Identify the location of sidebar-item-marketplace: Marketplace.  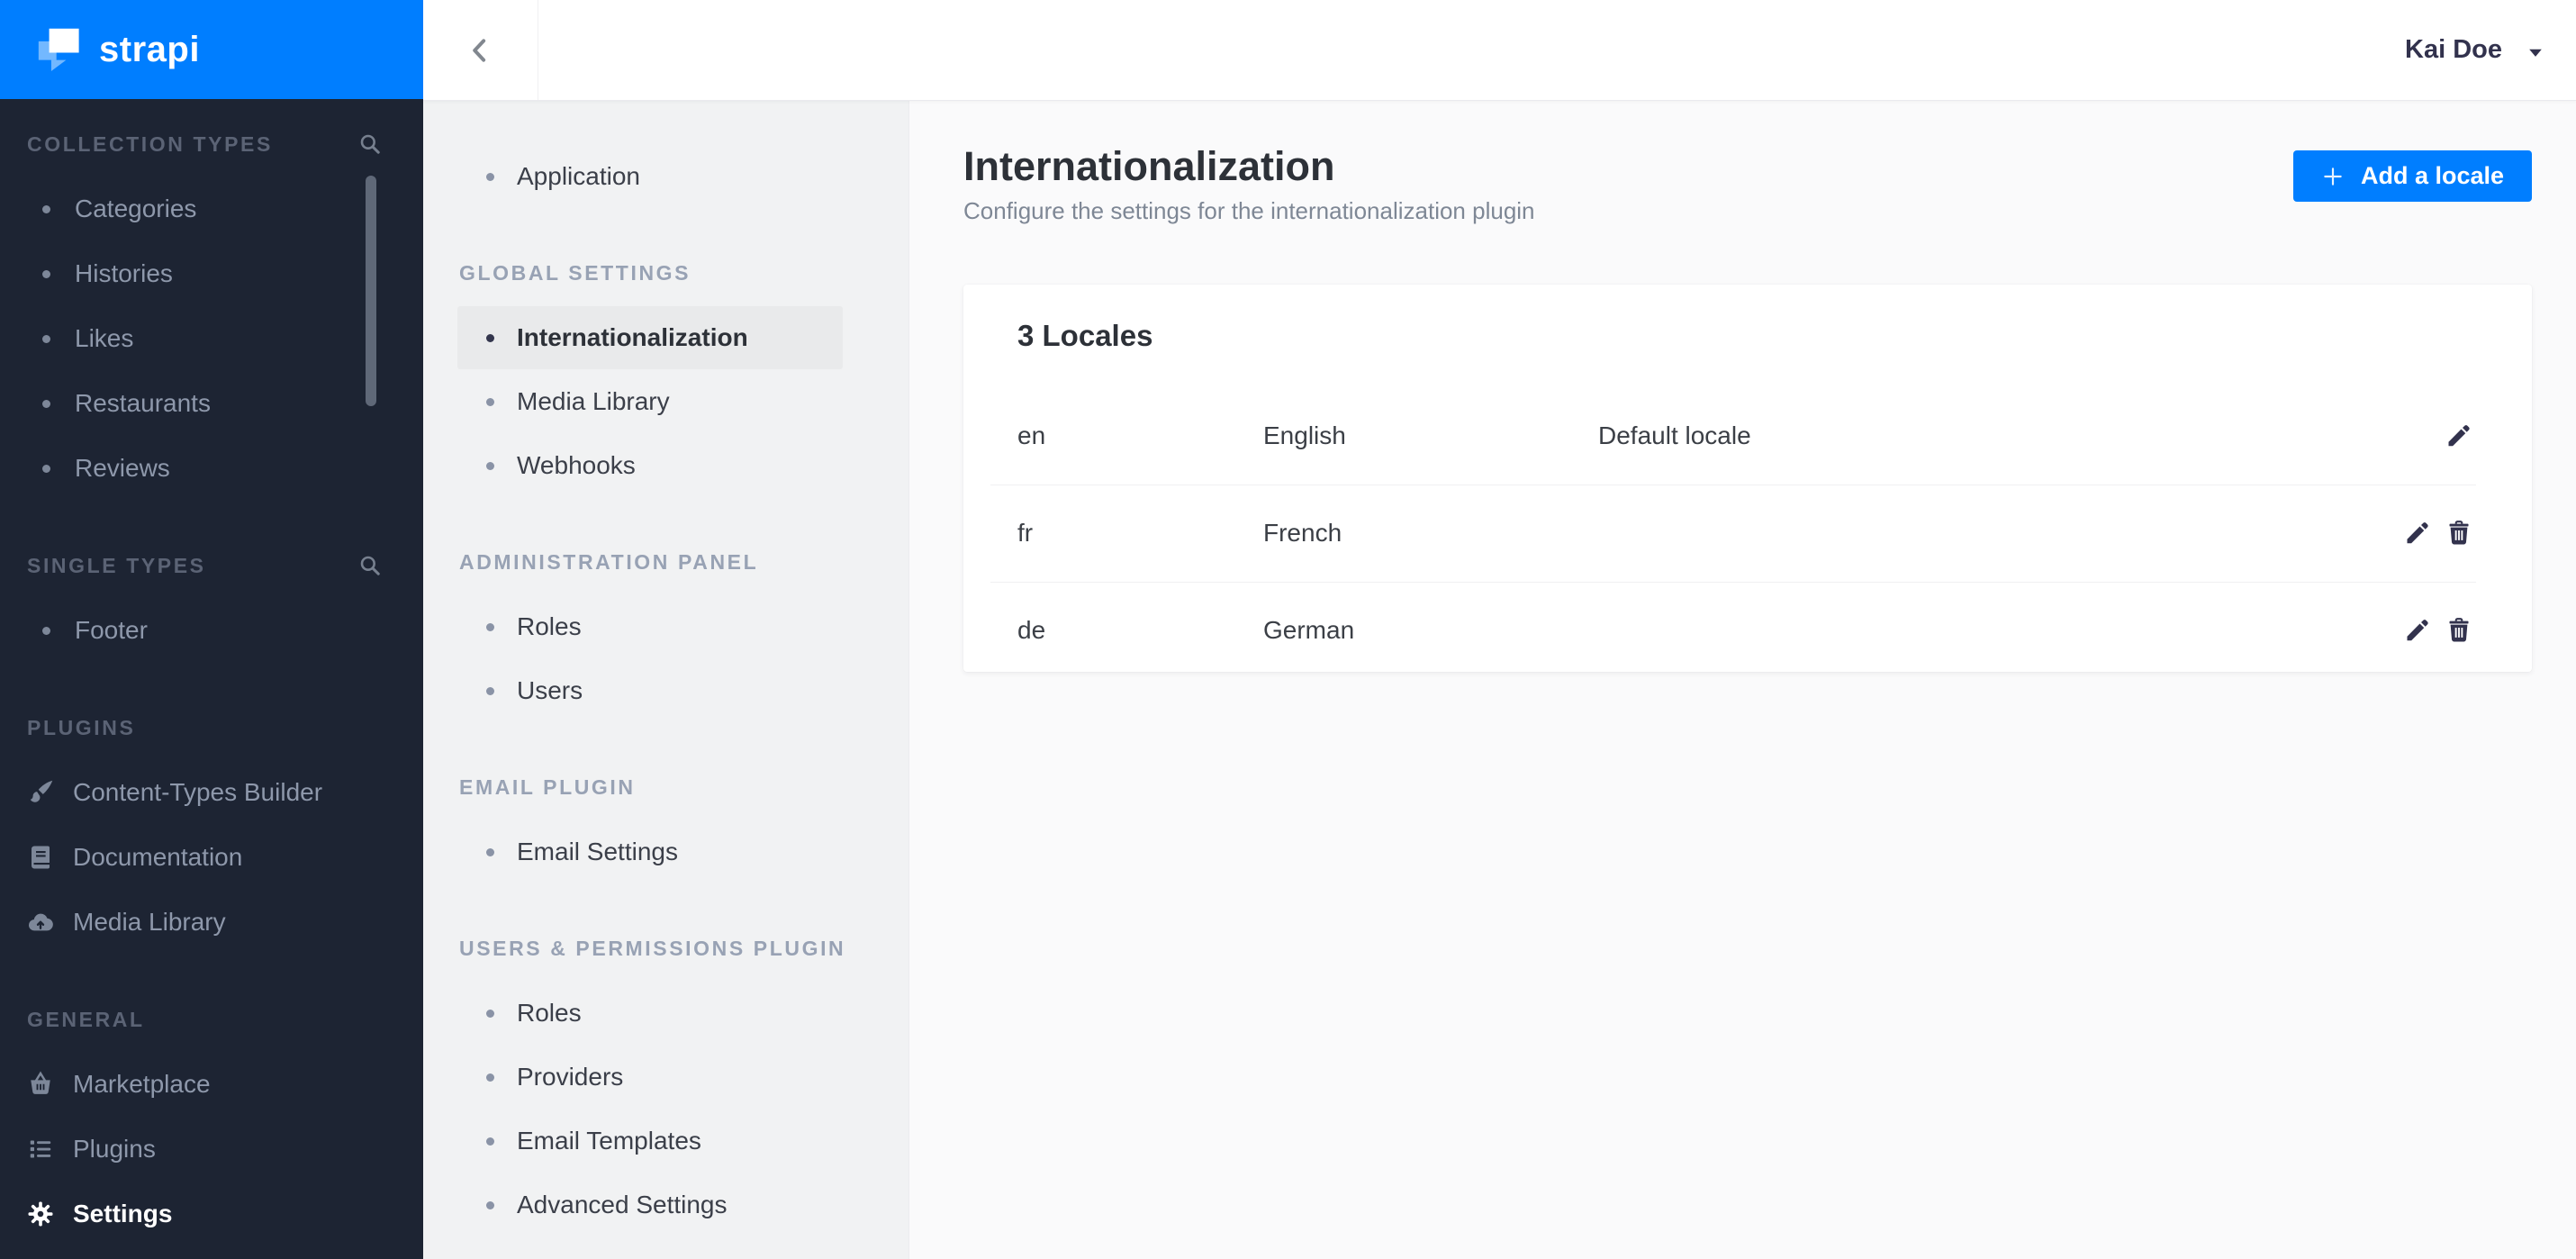
(211, 1084).